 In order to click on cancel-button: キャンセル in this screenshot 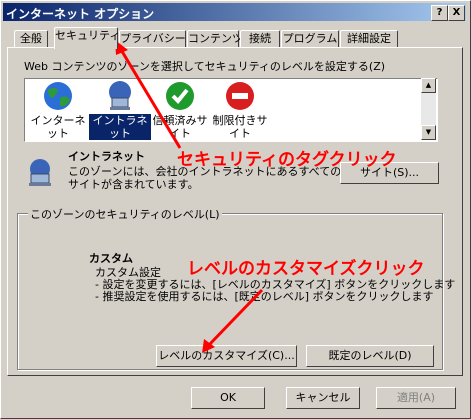, I will do `click(323, 398)`.